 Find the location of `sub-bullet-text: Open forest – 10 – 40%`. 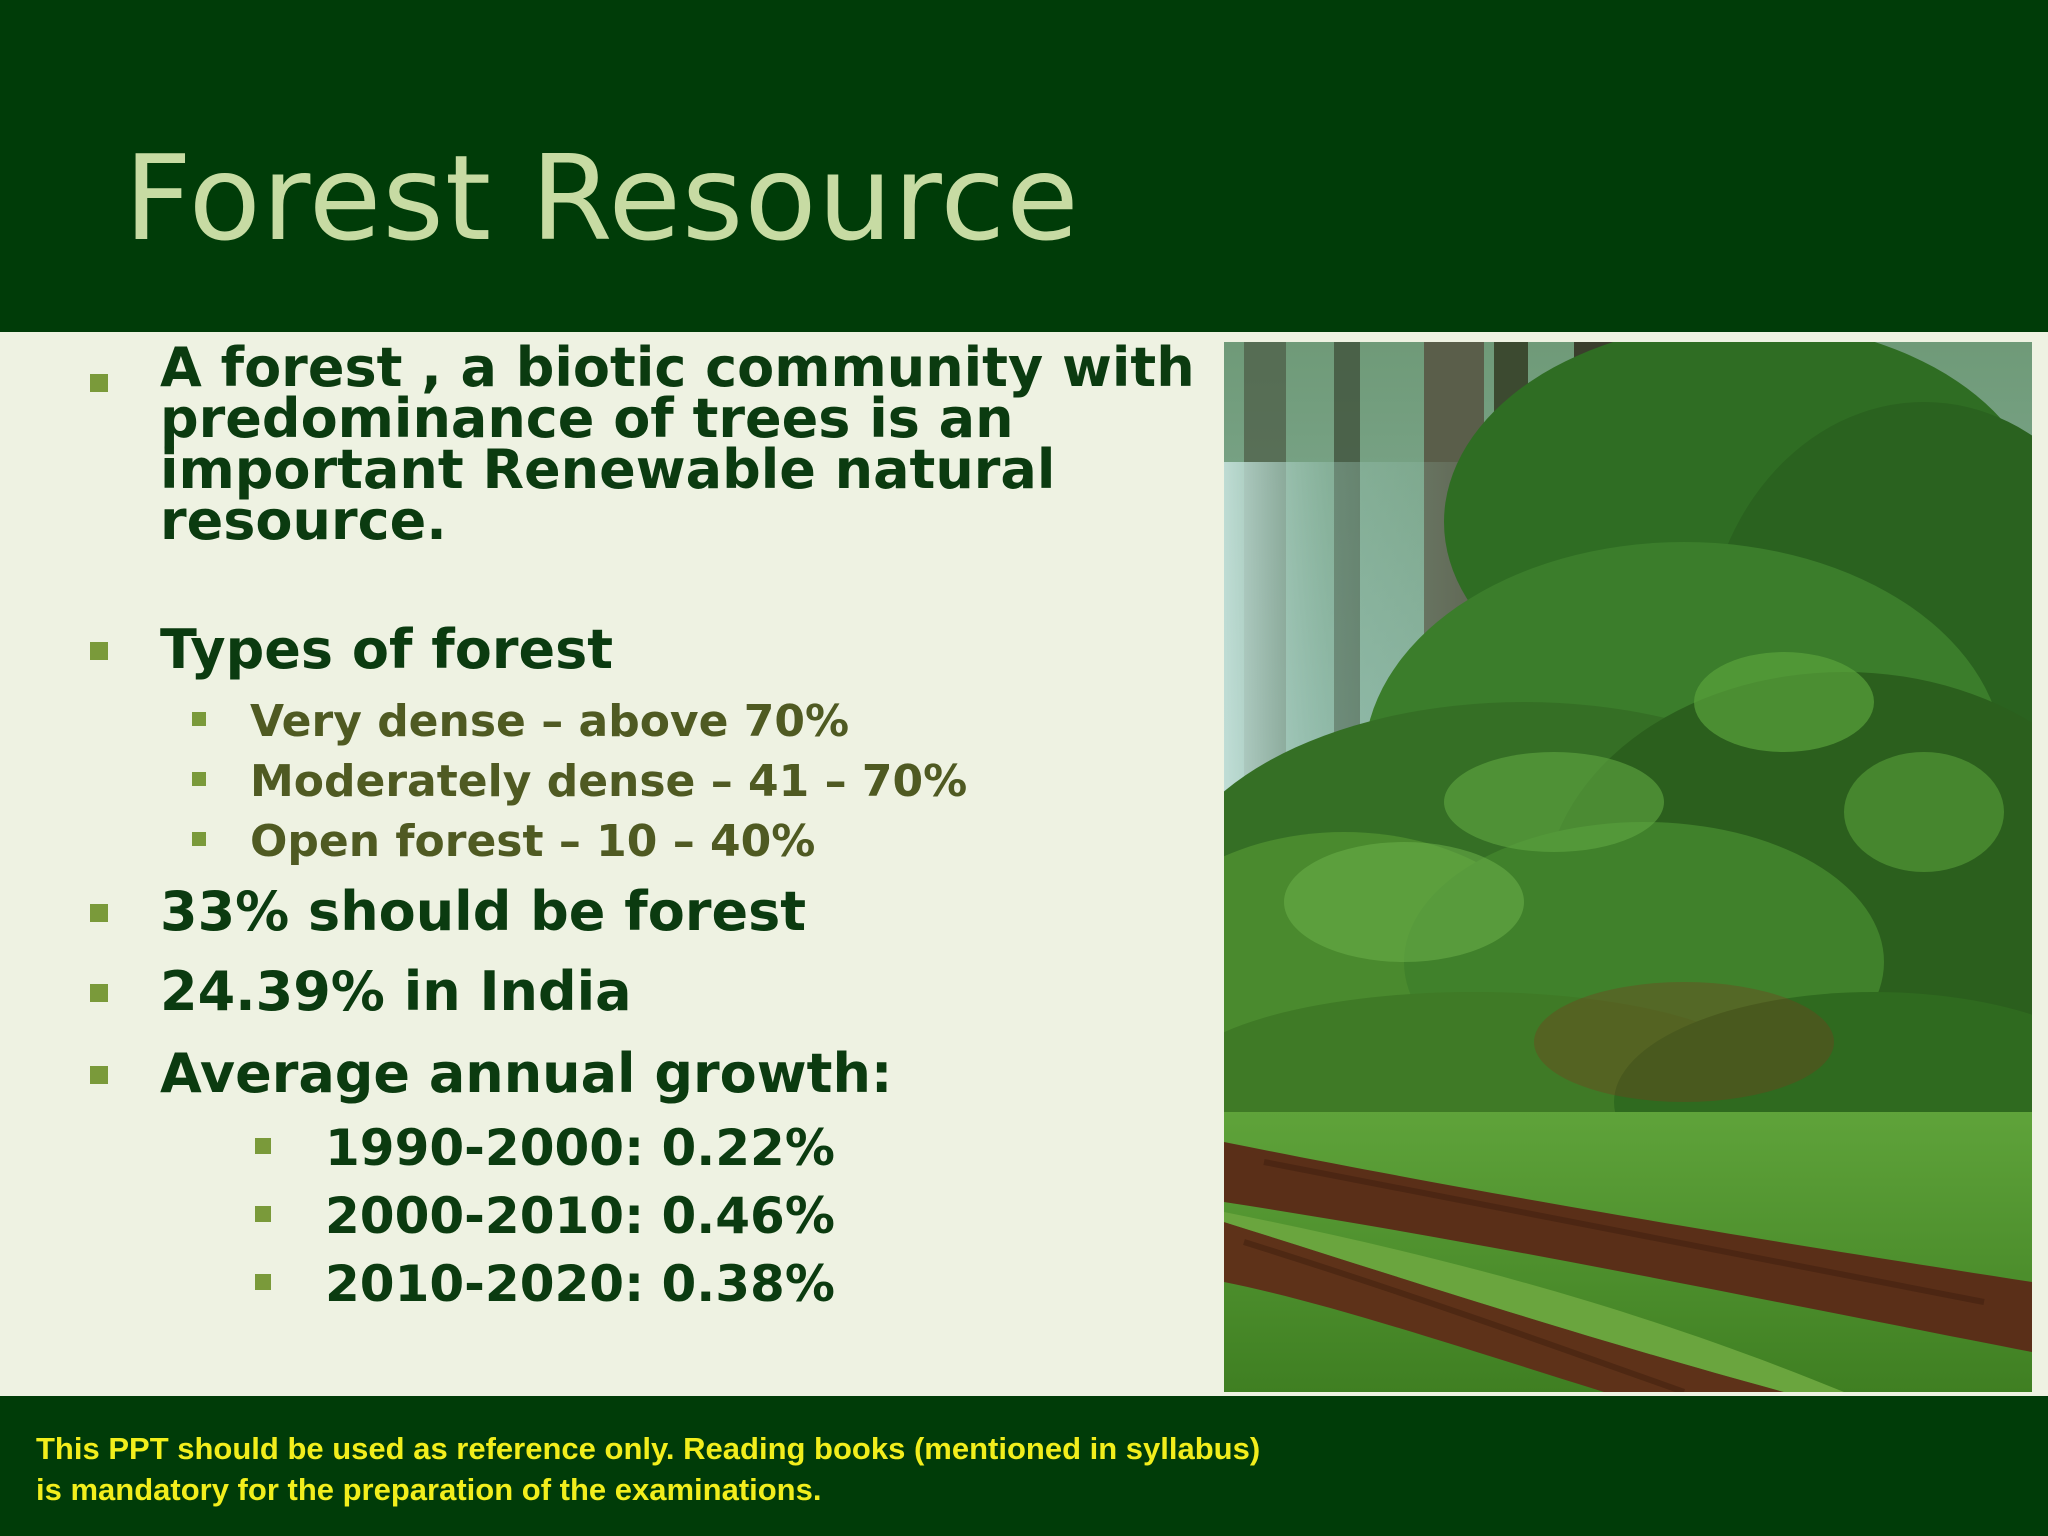

sub-bullet-text: Open forest – 10 – 40% is located at coordinates (533, 841).